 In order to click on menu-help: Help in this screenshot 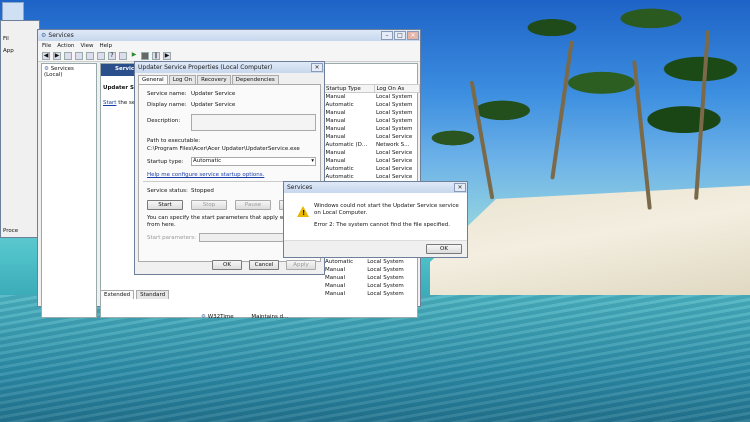, I will do `click(106, 46)`.